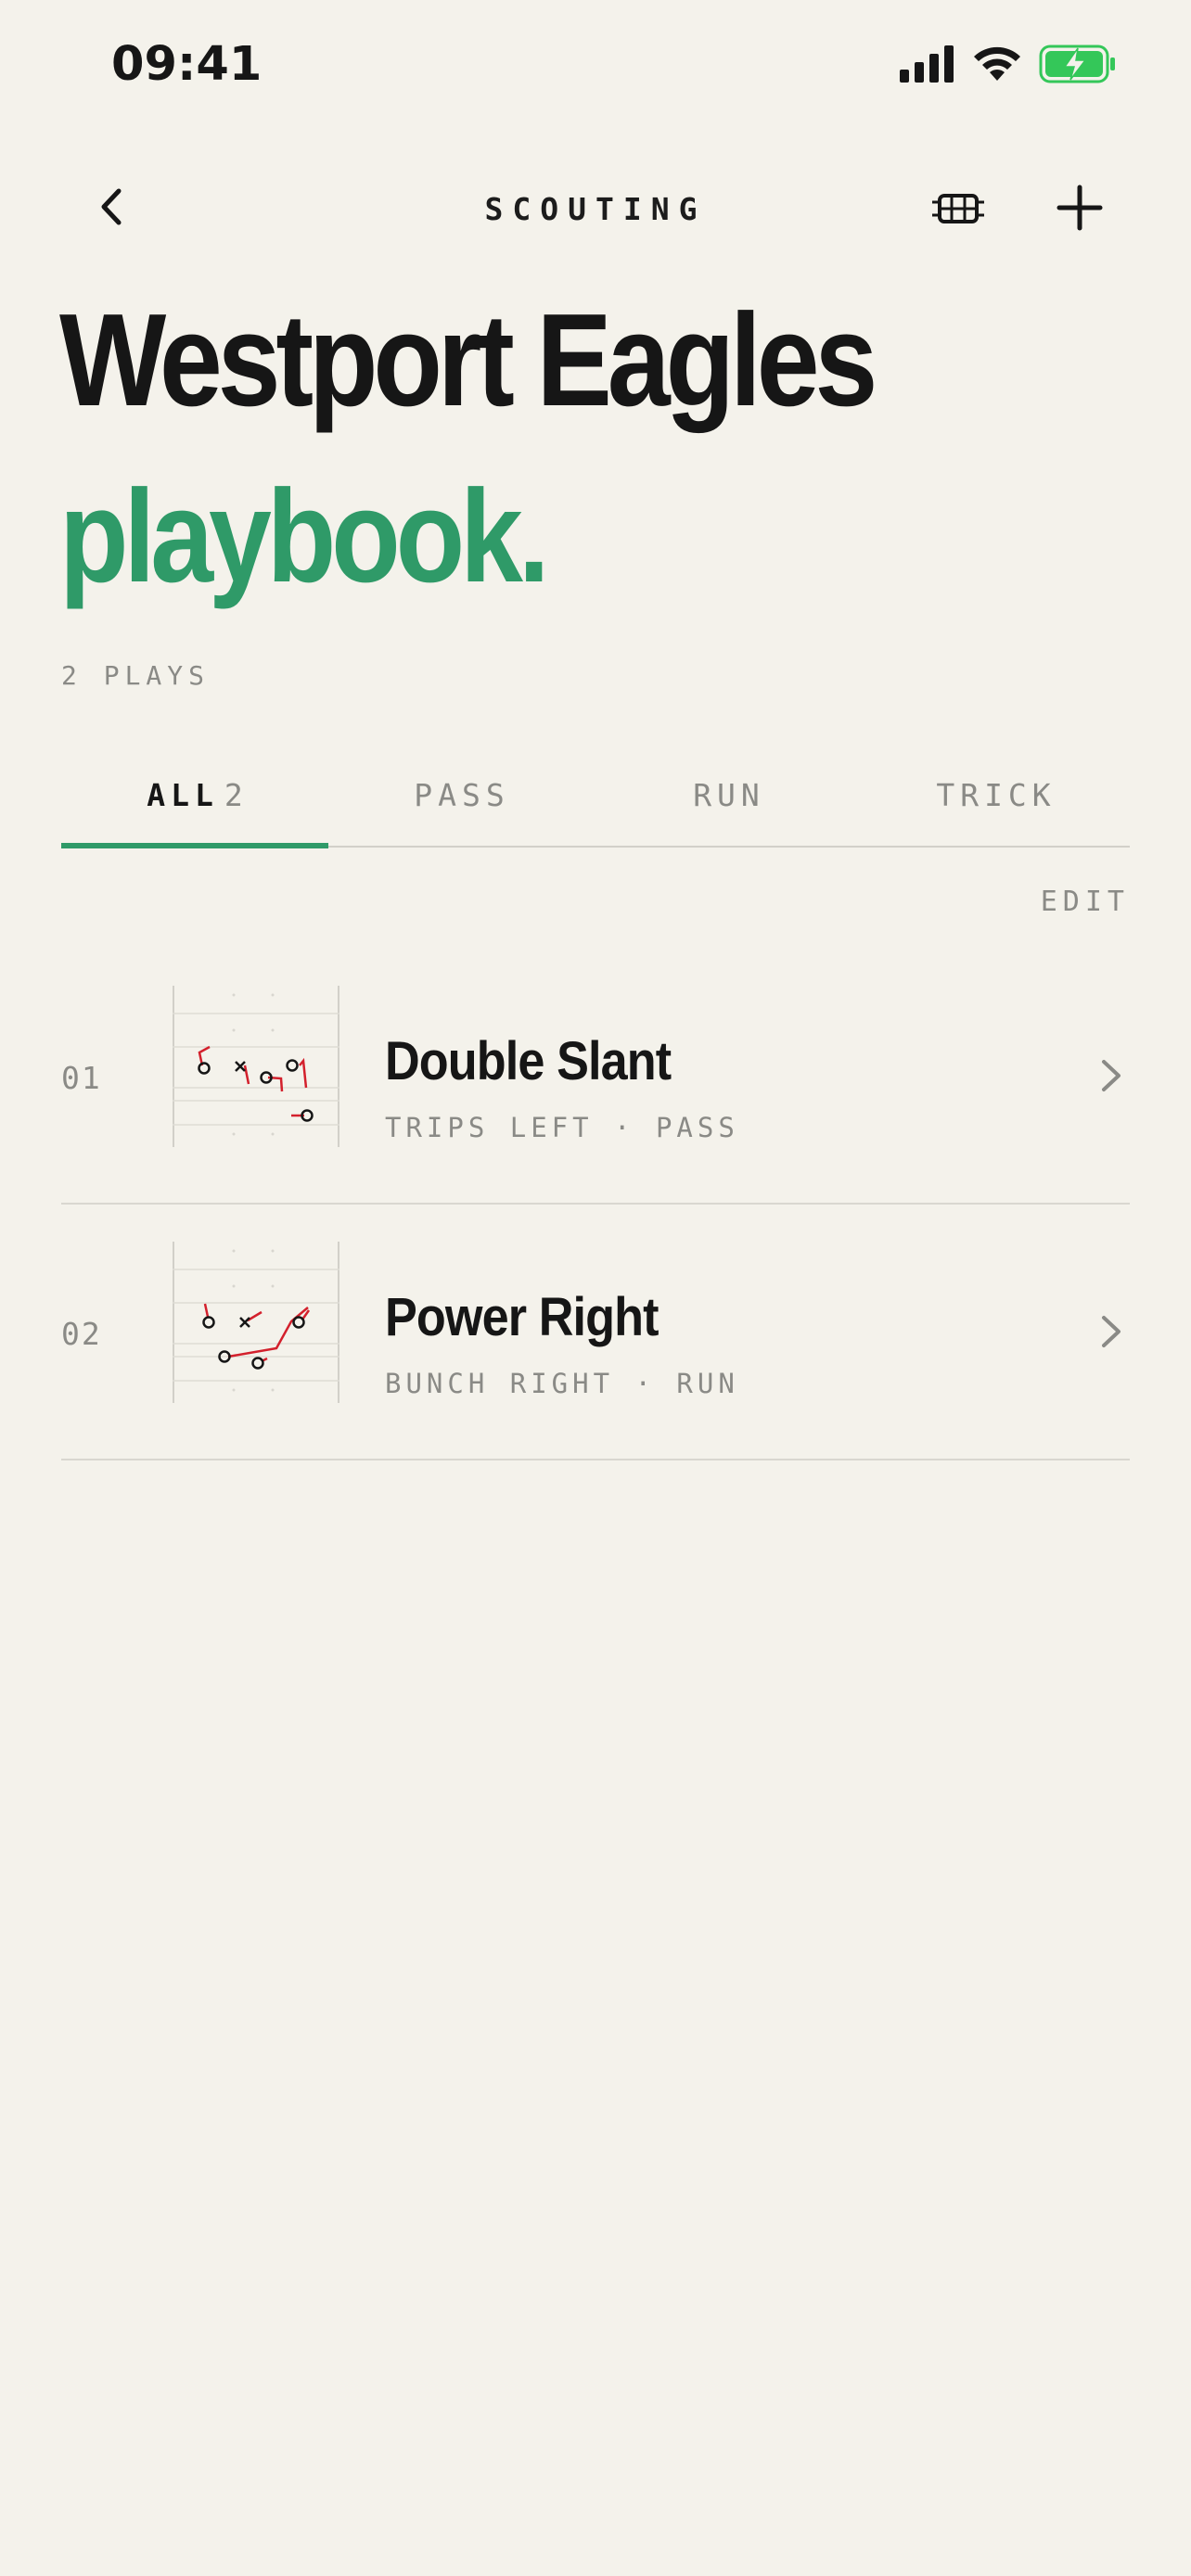 The width and height of the screenshot is (1191, 2576). I want to click on edit-button: EDIT, so click(1085, 902).